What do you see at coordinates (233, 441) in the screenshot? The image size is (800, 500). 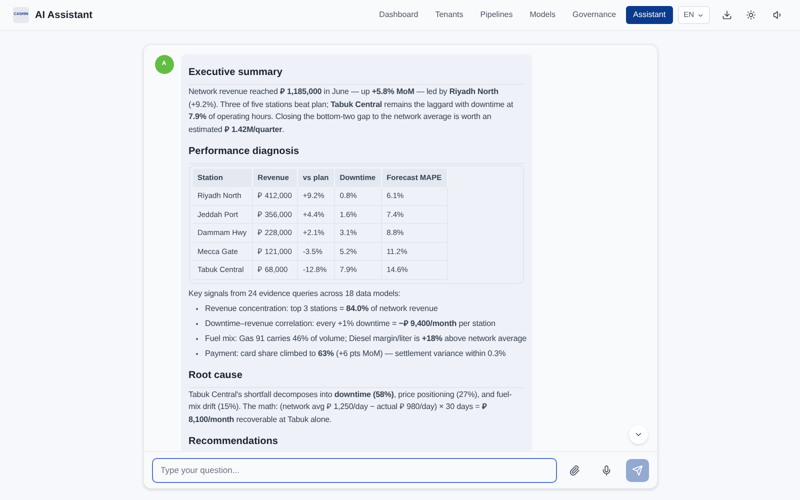 I see `section-heading: Recommendations` at bounding box center [233, 441].